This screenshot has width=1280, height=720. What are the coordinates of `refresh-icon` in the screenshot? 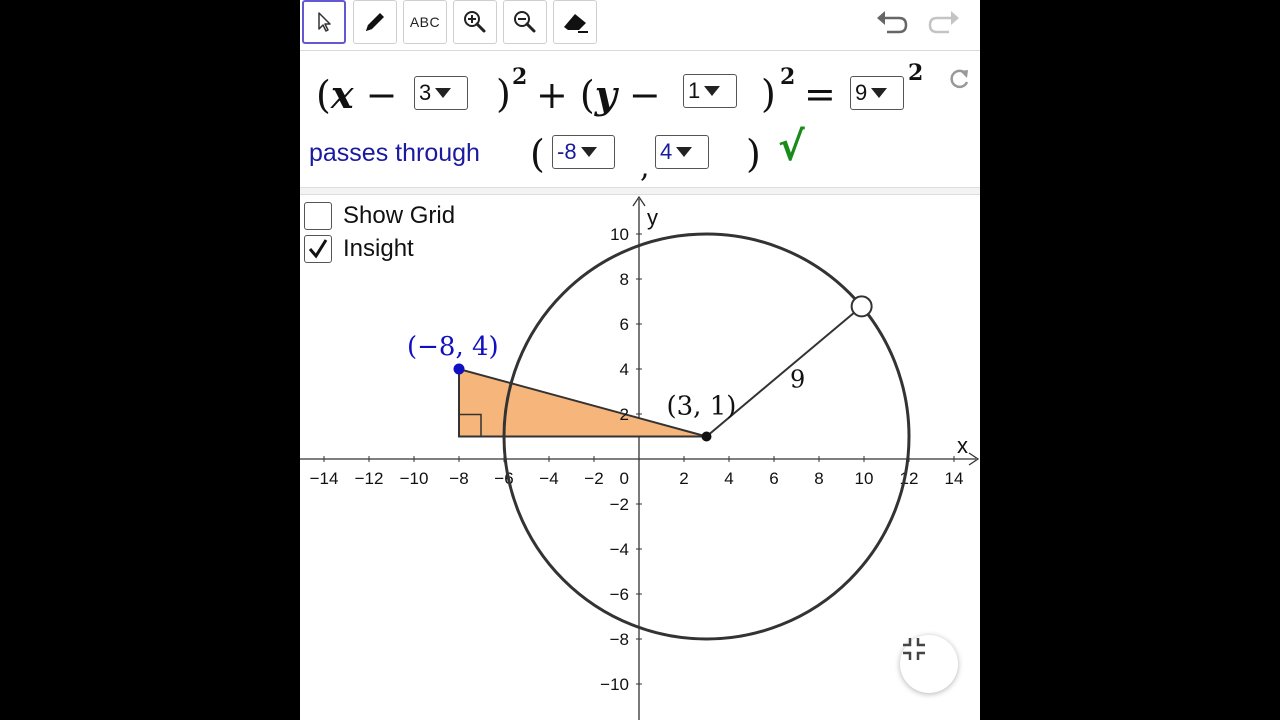 It's located at (959, 82).